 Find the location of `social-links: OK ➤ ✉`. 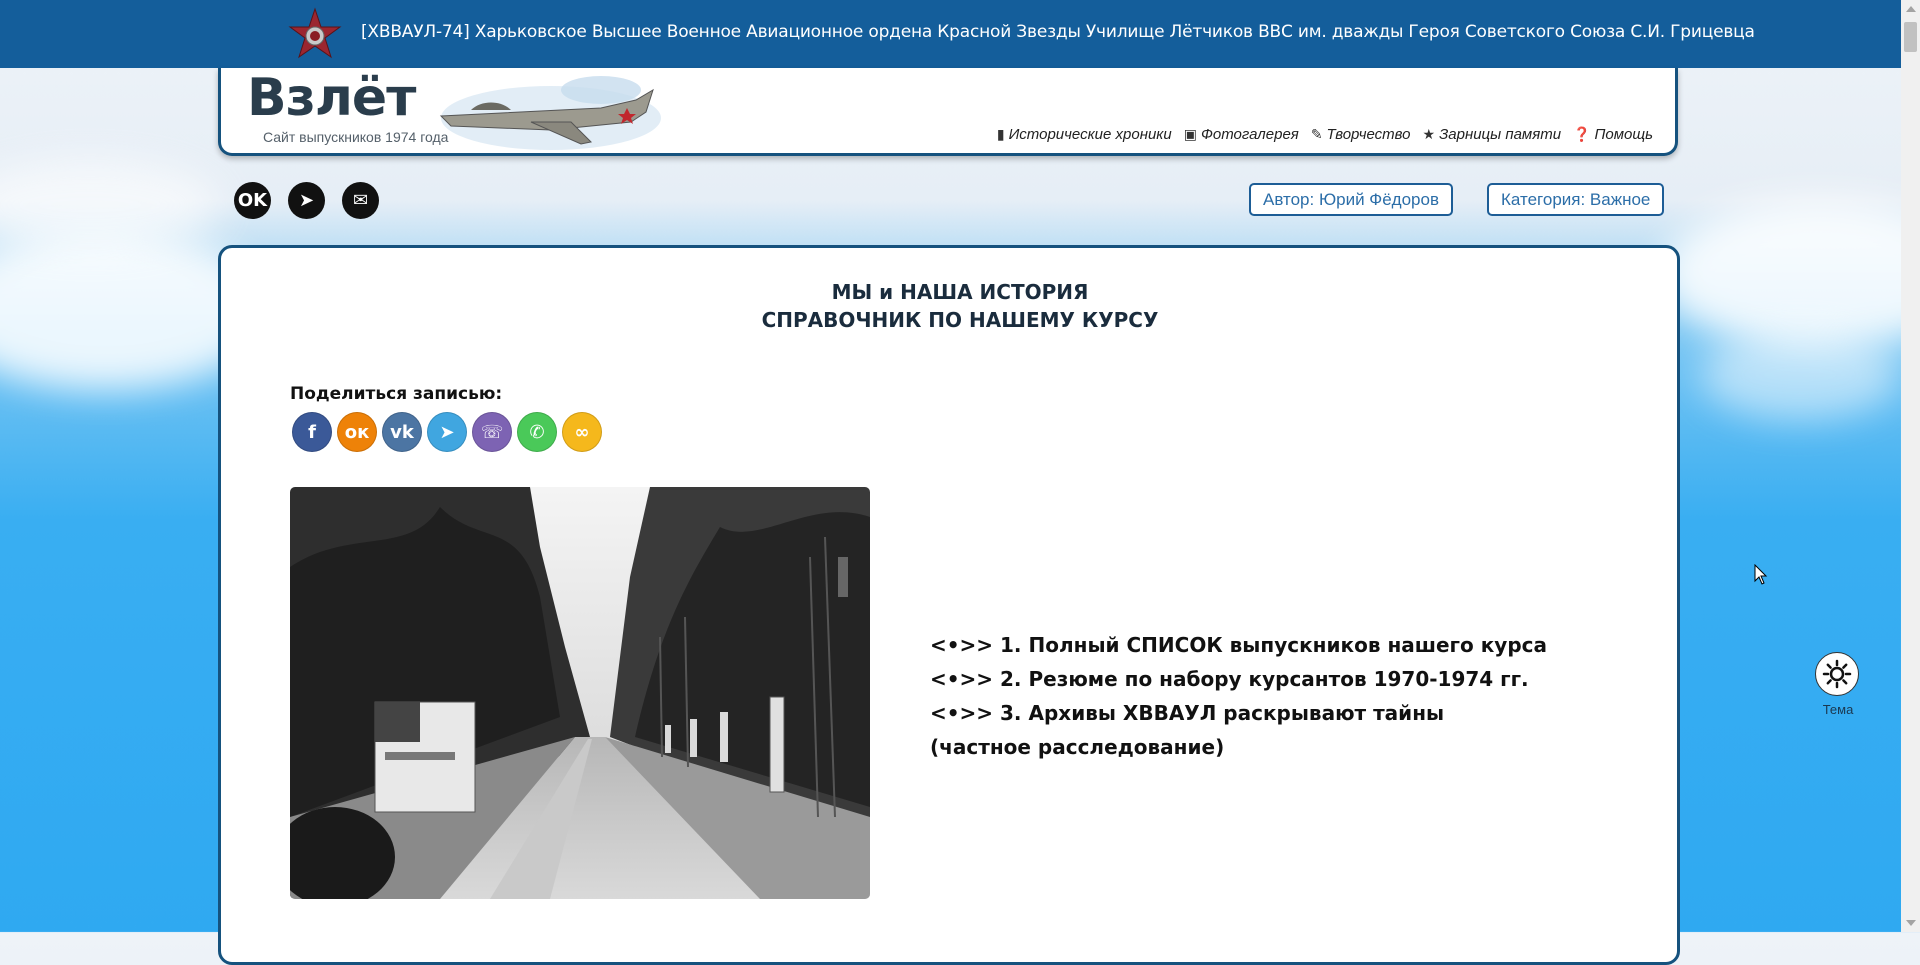

social-links: OK ➤ ✉ is located at coordinates (306, 200).